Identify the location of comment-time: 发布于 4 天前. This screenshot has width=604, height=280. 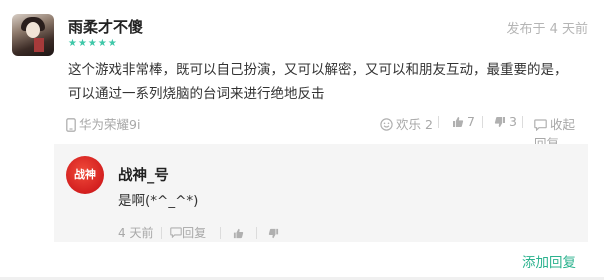
(547, 29).